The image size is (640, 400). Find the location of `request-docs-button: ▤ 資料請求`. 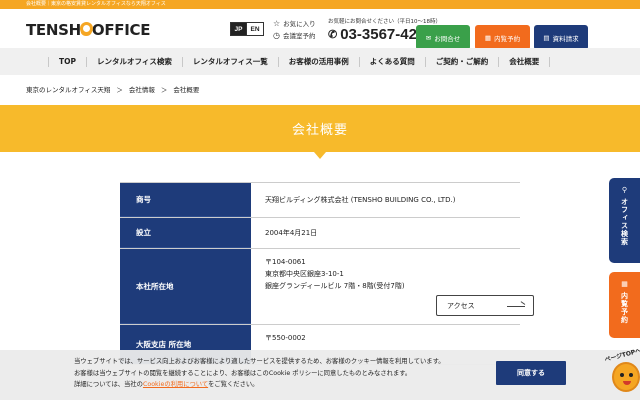

request-docs-button: ▤ 資料請求 is located at coordinates (561, 37).